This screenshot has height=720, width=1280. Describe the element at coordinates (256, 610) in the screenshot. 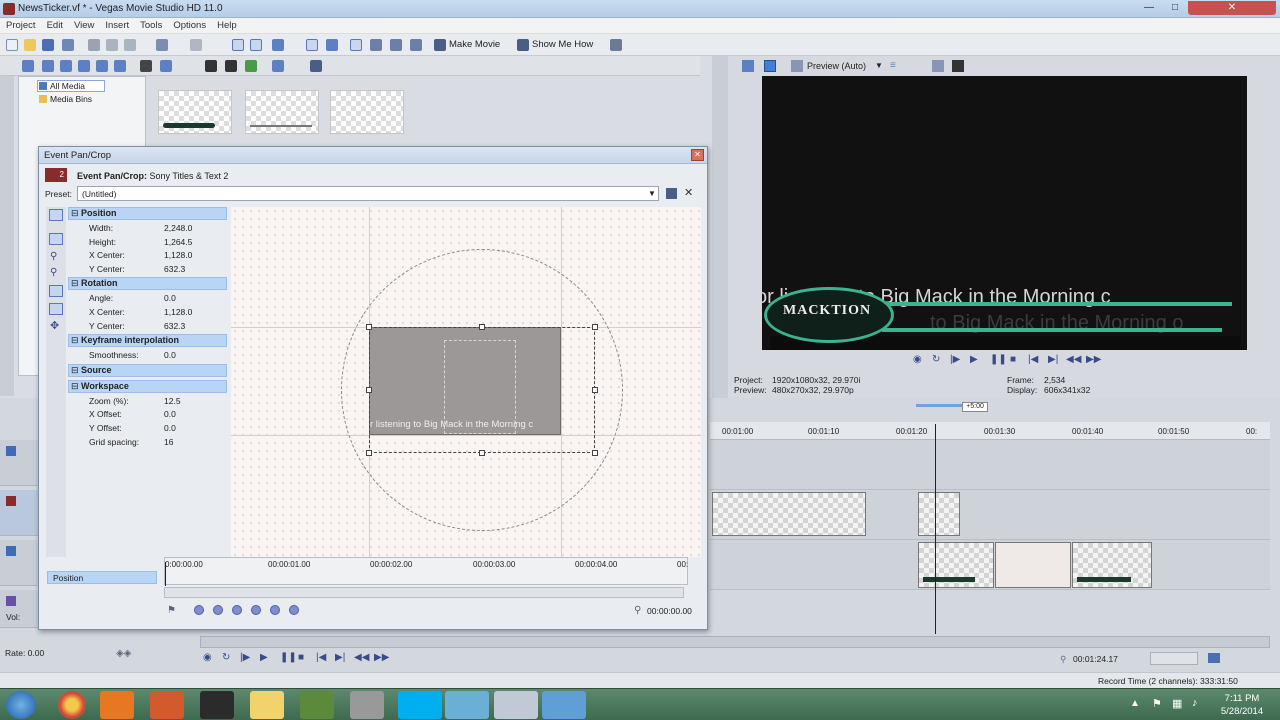

I see `delete-keyframe-icon` at that location.